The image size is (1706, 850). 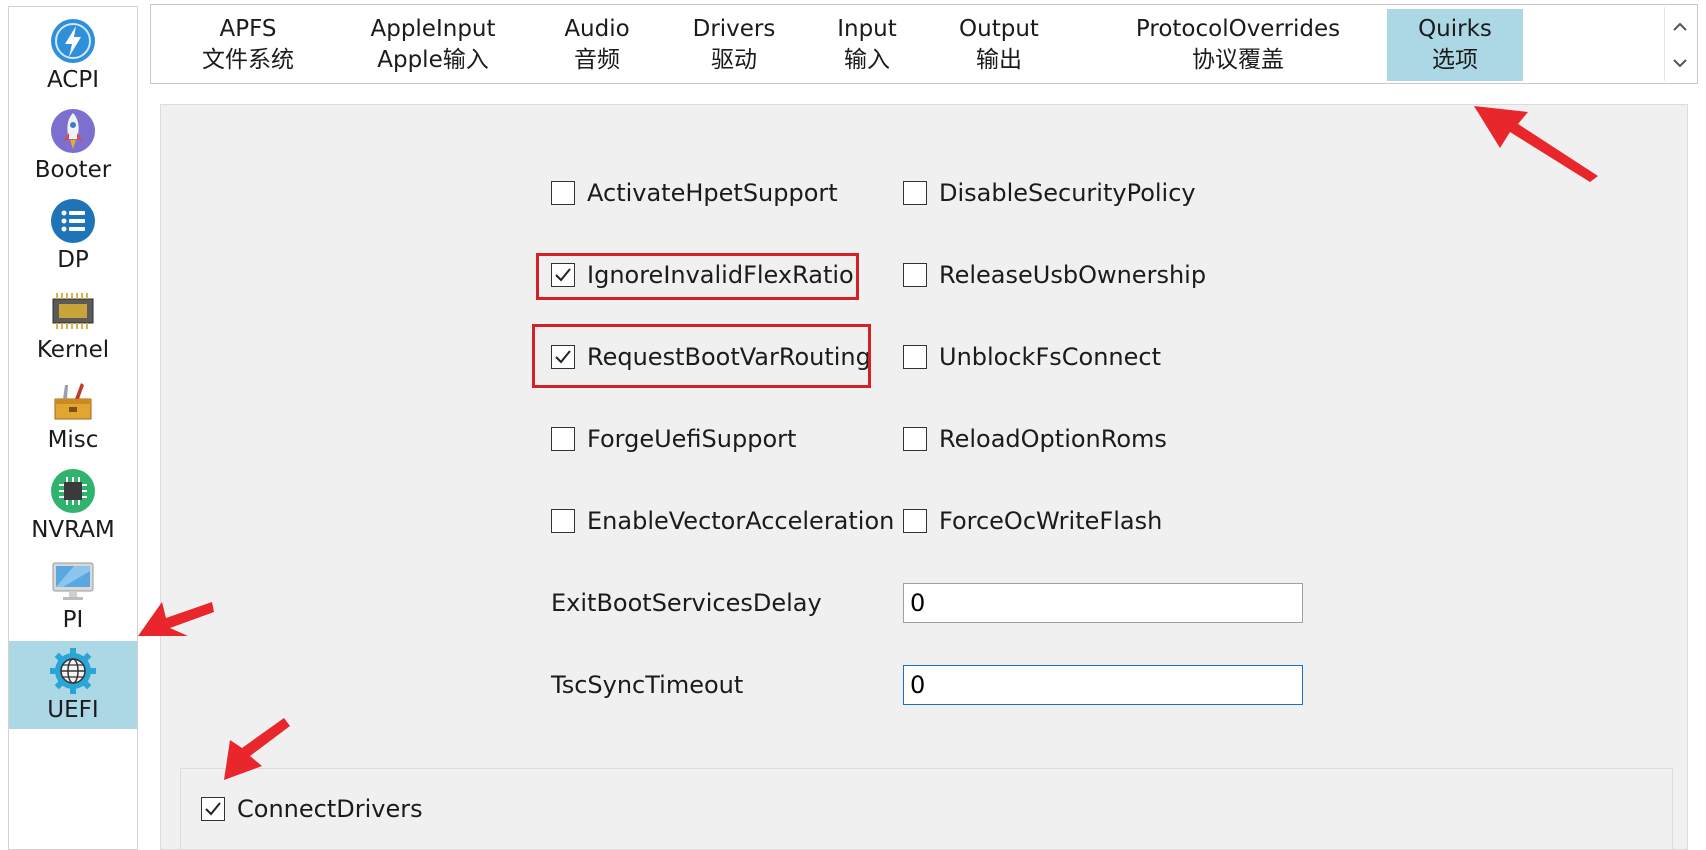 I want to click on exit-boot-services-delay-input: 0, so click(x=1103, y=603).